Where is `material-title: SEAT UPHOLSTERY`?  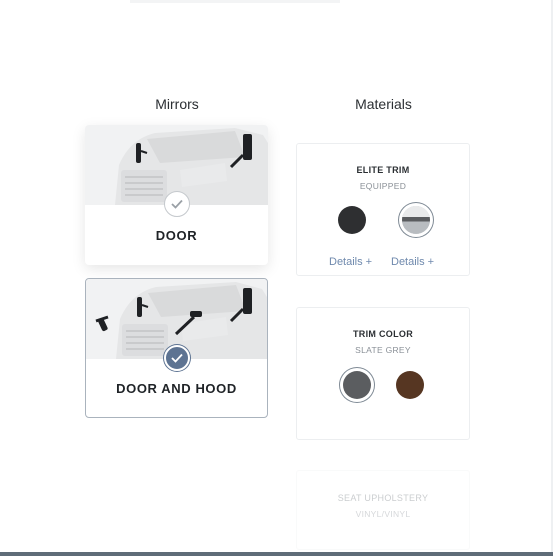 material-title: SEAT UPHOLSTERY is located at coordinates (383, 498).